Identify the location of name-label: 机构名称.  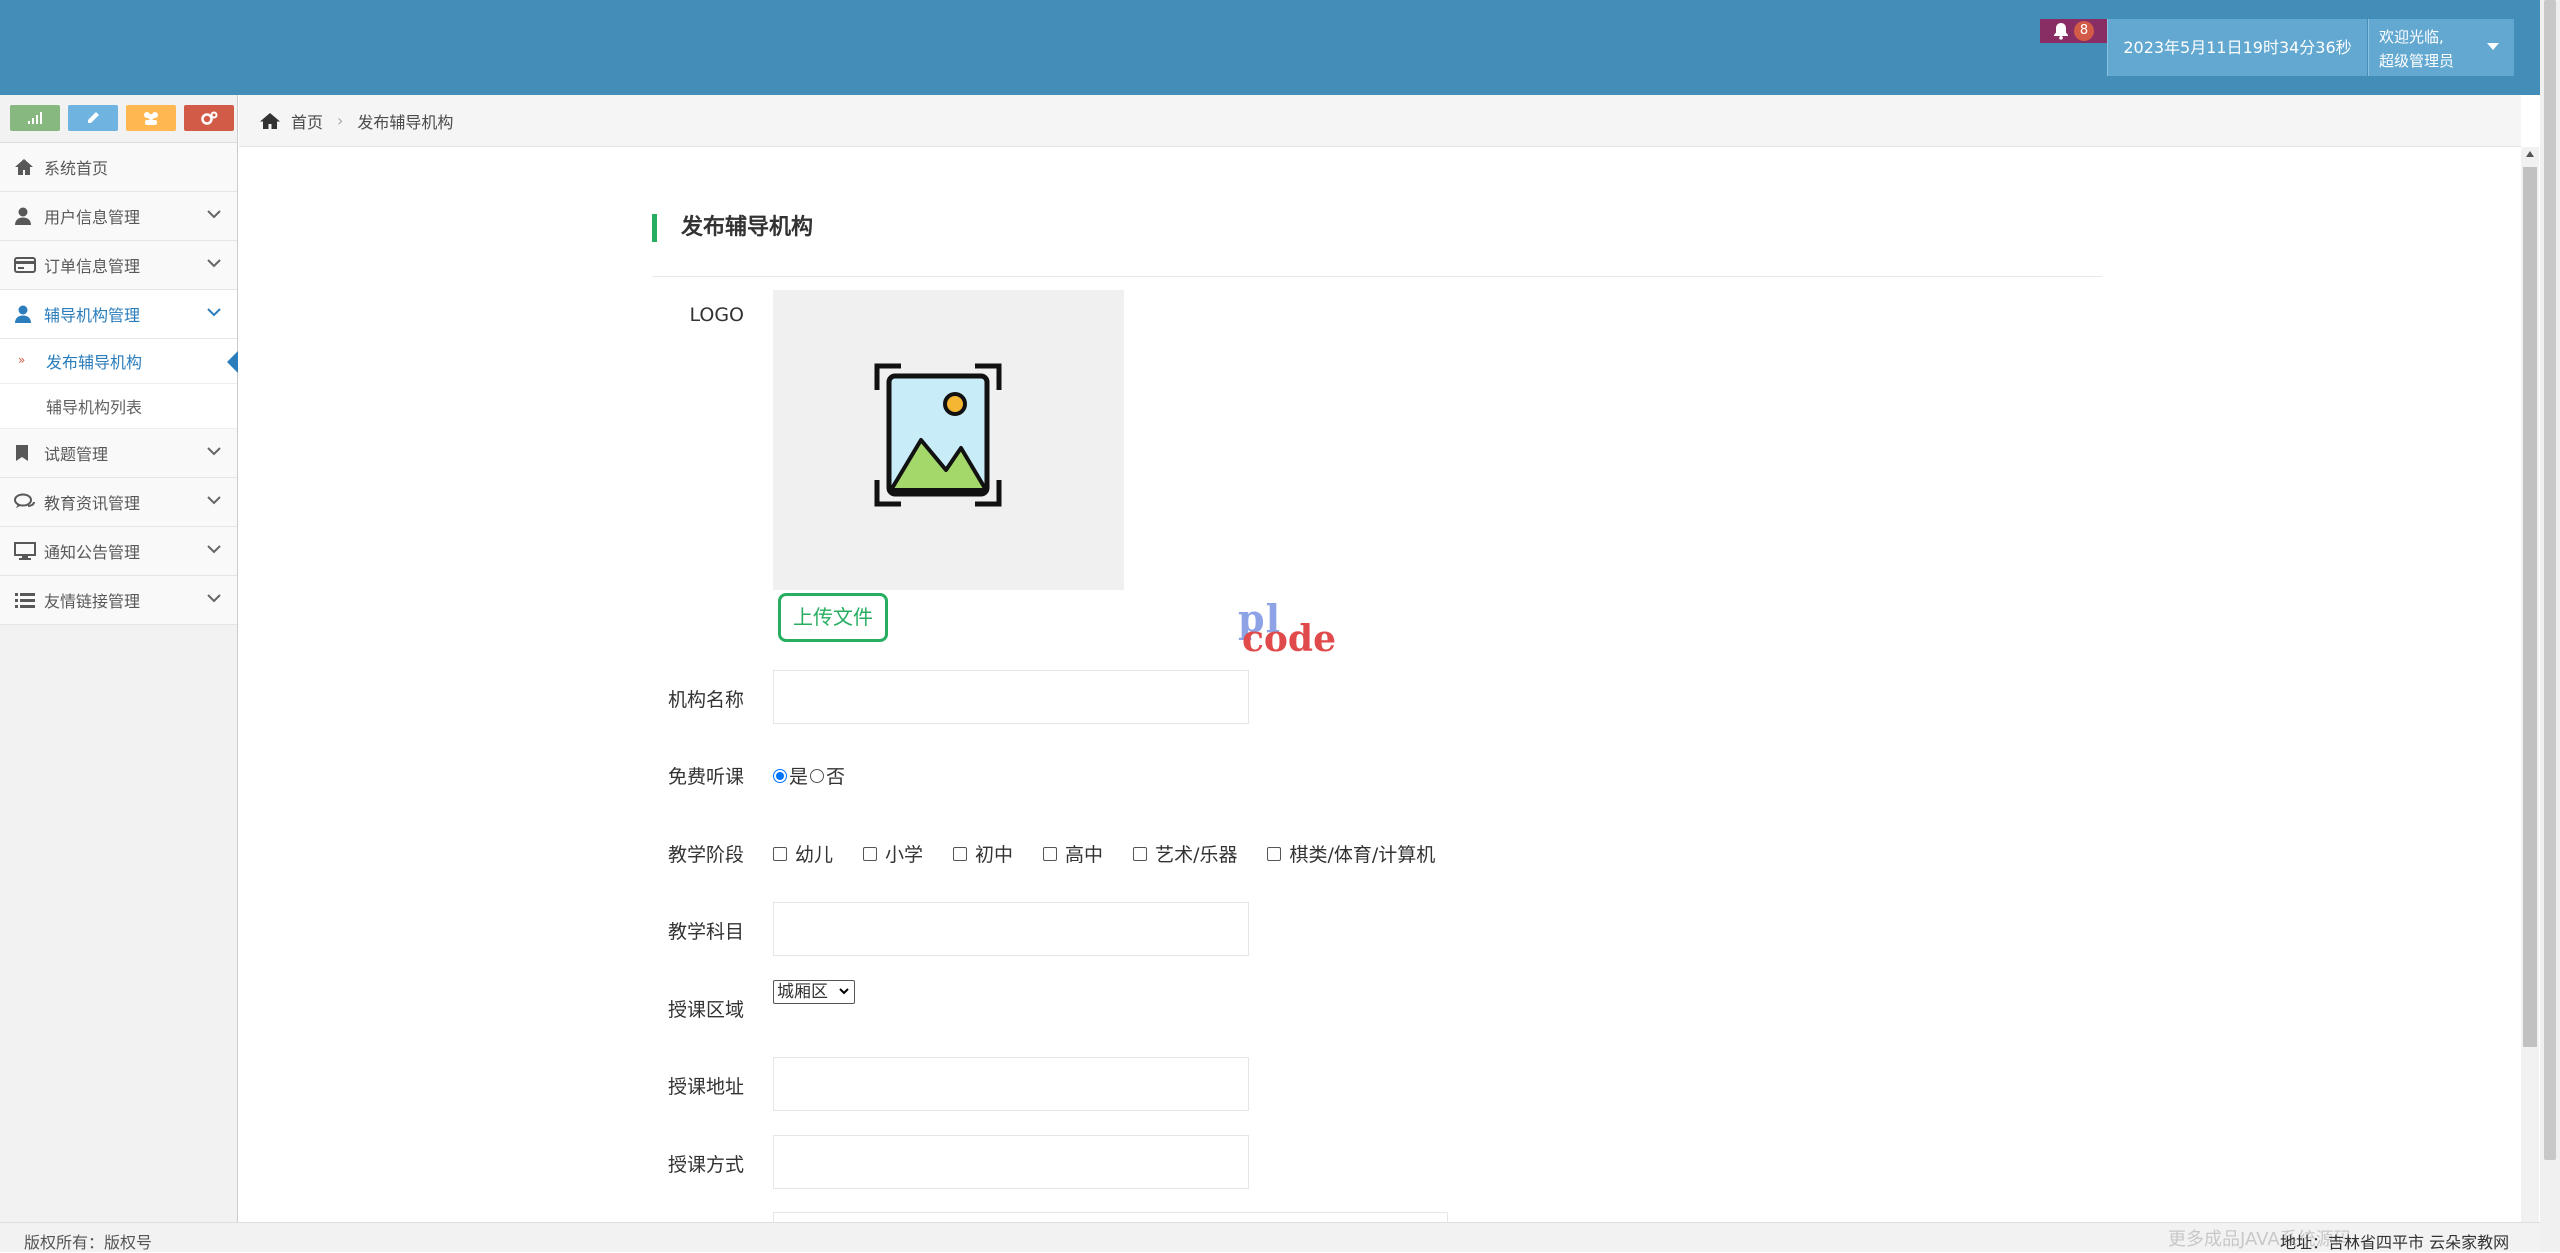
(705, 700).